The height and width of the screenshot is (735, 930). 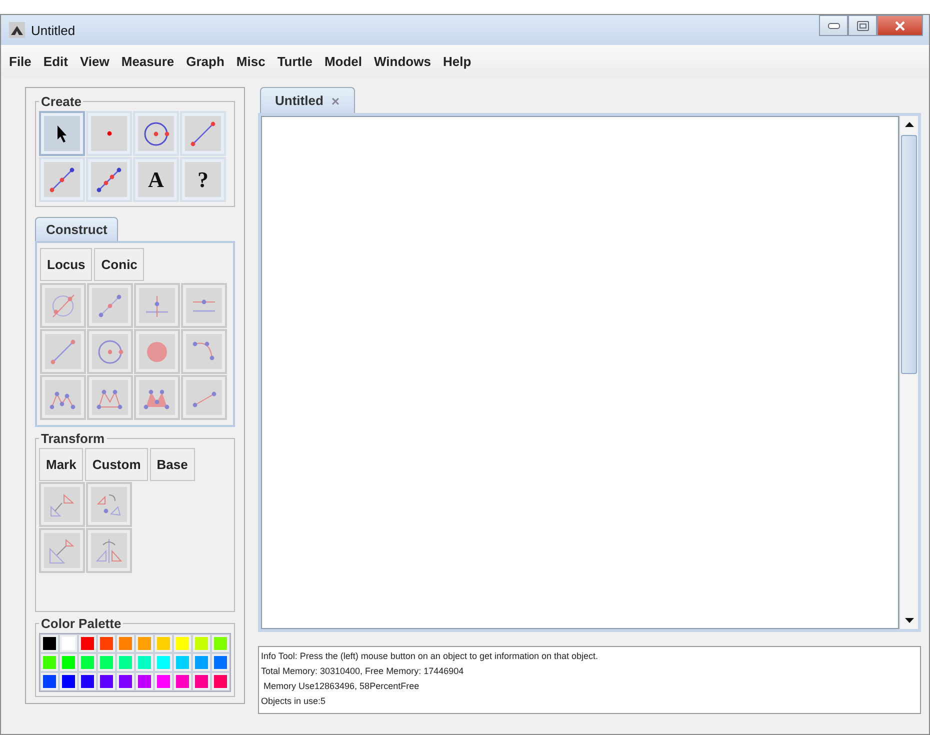 I want to click on menu-item: Turtle, so click(x=294, y=61).